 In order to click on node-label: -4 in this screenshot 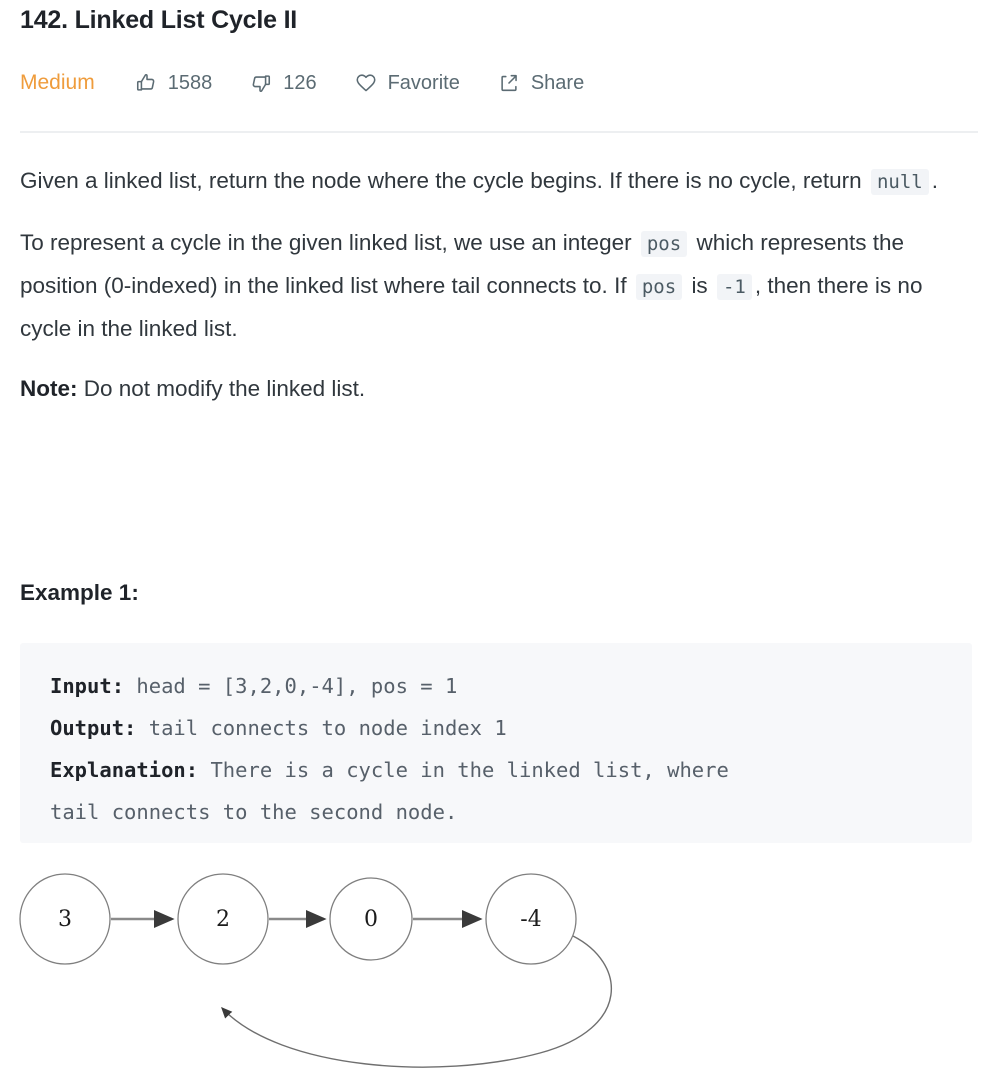, I will do `click(530, 919)`.